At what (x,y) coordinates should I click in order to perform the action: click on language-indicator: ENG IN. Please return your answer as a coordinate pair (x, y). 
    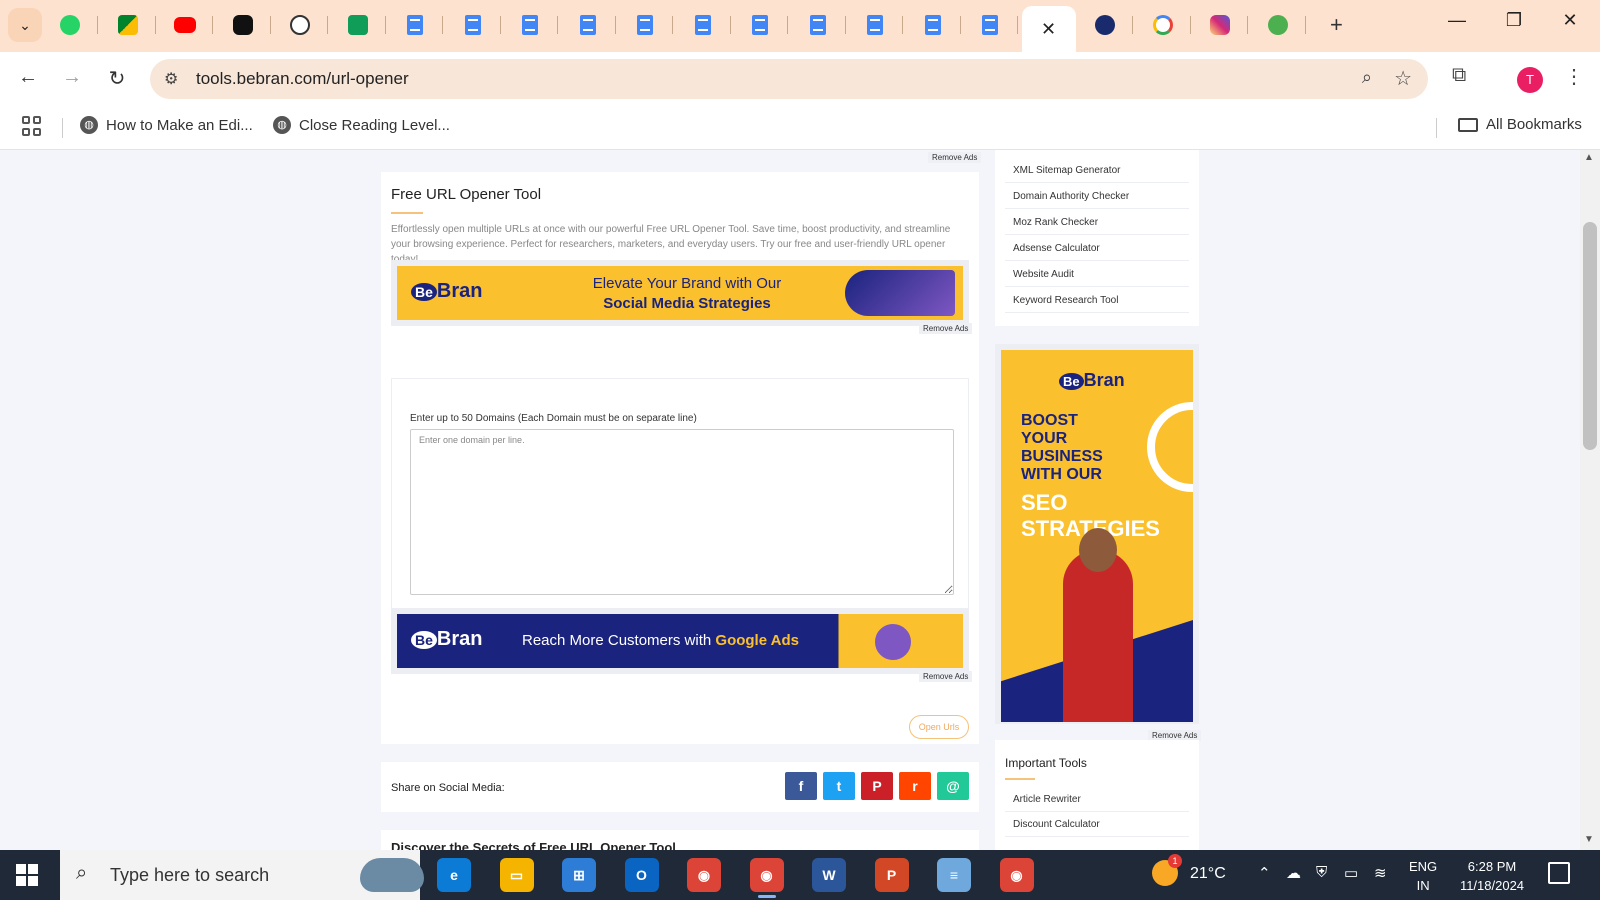
    Looking at the image, I should click on (1423, 876).